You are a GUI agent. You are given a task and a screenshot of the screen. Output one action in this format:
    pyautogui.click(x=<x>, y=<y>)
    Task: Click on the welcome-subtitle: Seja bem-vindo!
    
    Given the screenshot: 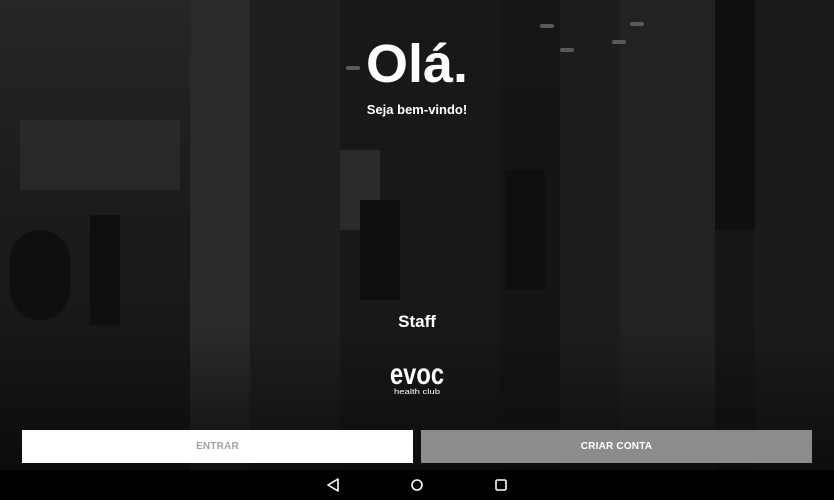 What is the action you would take?
    pyautogui.click(x=417, y=109)
    